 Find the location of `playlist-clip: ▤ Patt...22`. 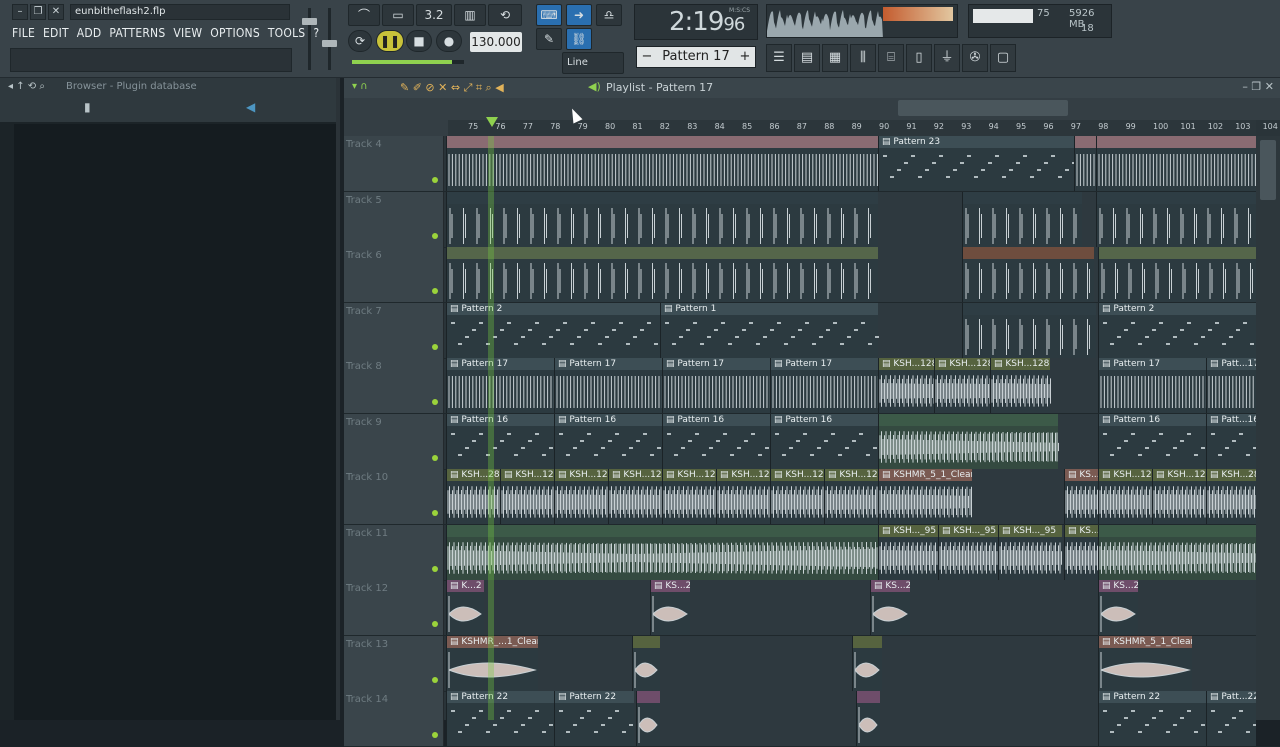

playlist-clip: ▤ Patt...22 is located at coordinates (1231, 718).